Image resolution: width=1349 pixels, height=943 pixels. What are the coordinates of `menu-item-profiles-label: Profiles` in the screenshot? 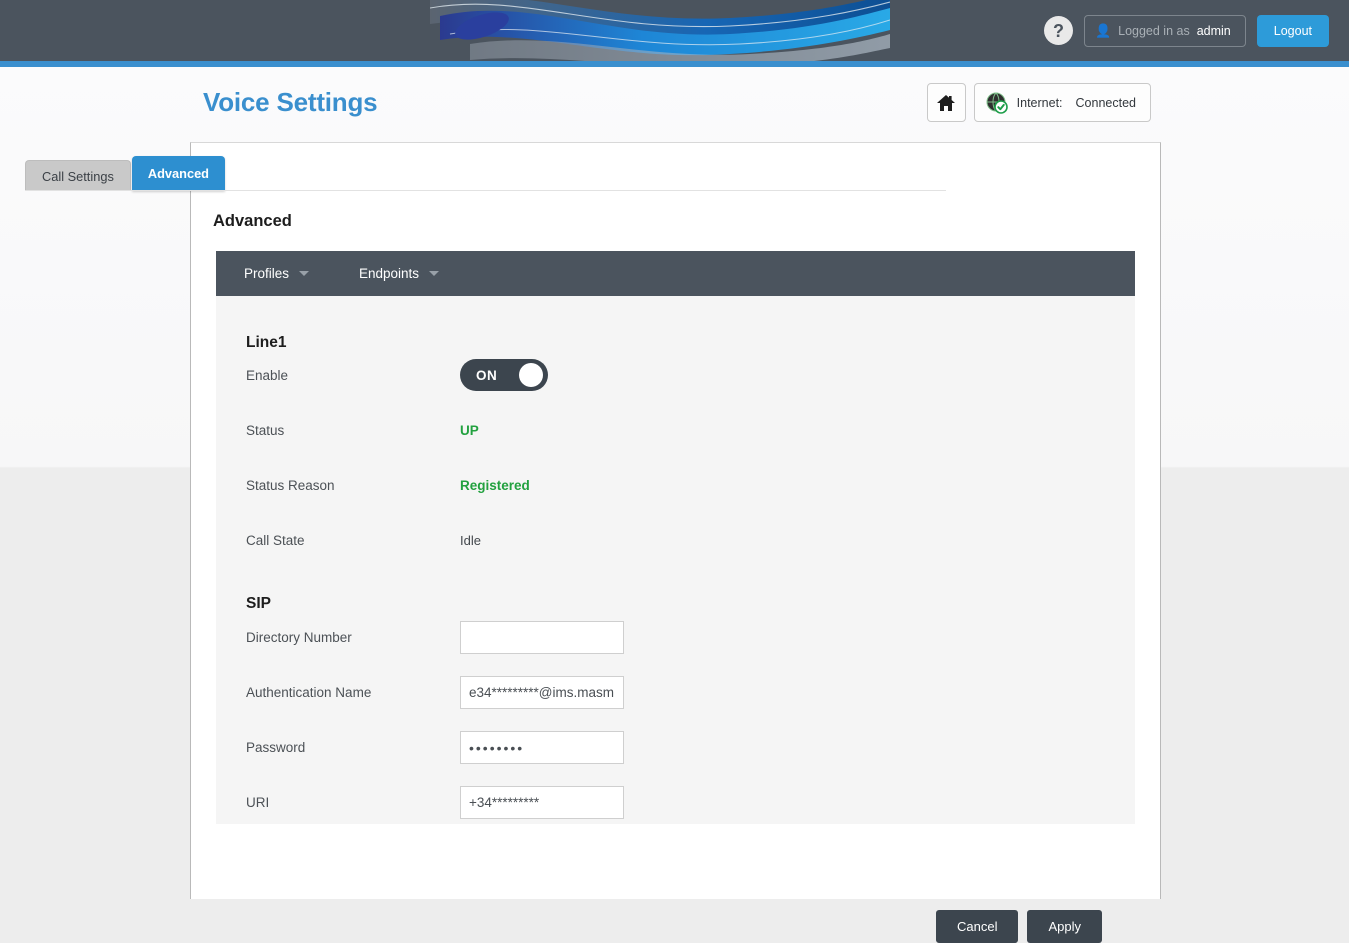 It's located at (267, 273).